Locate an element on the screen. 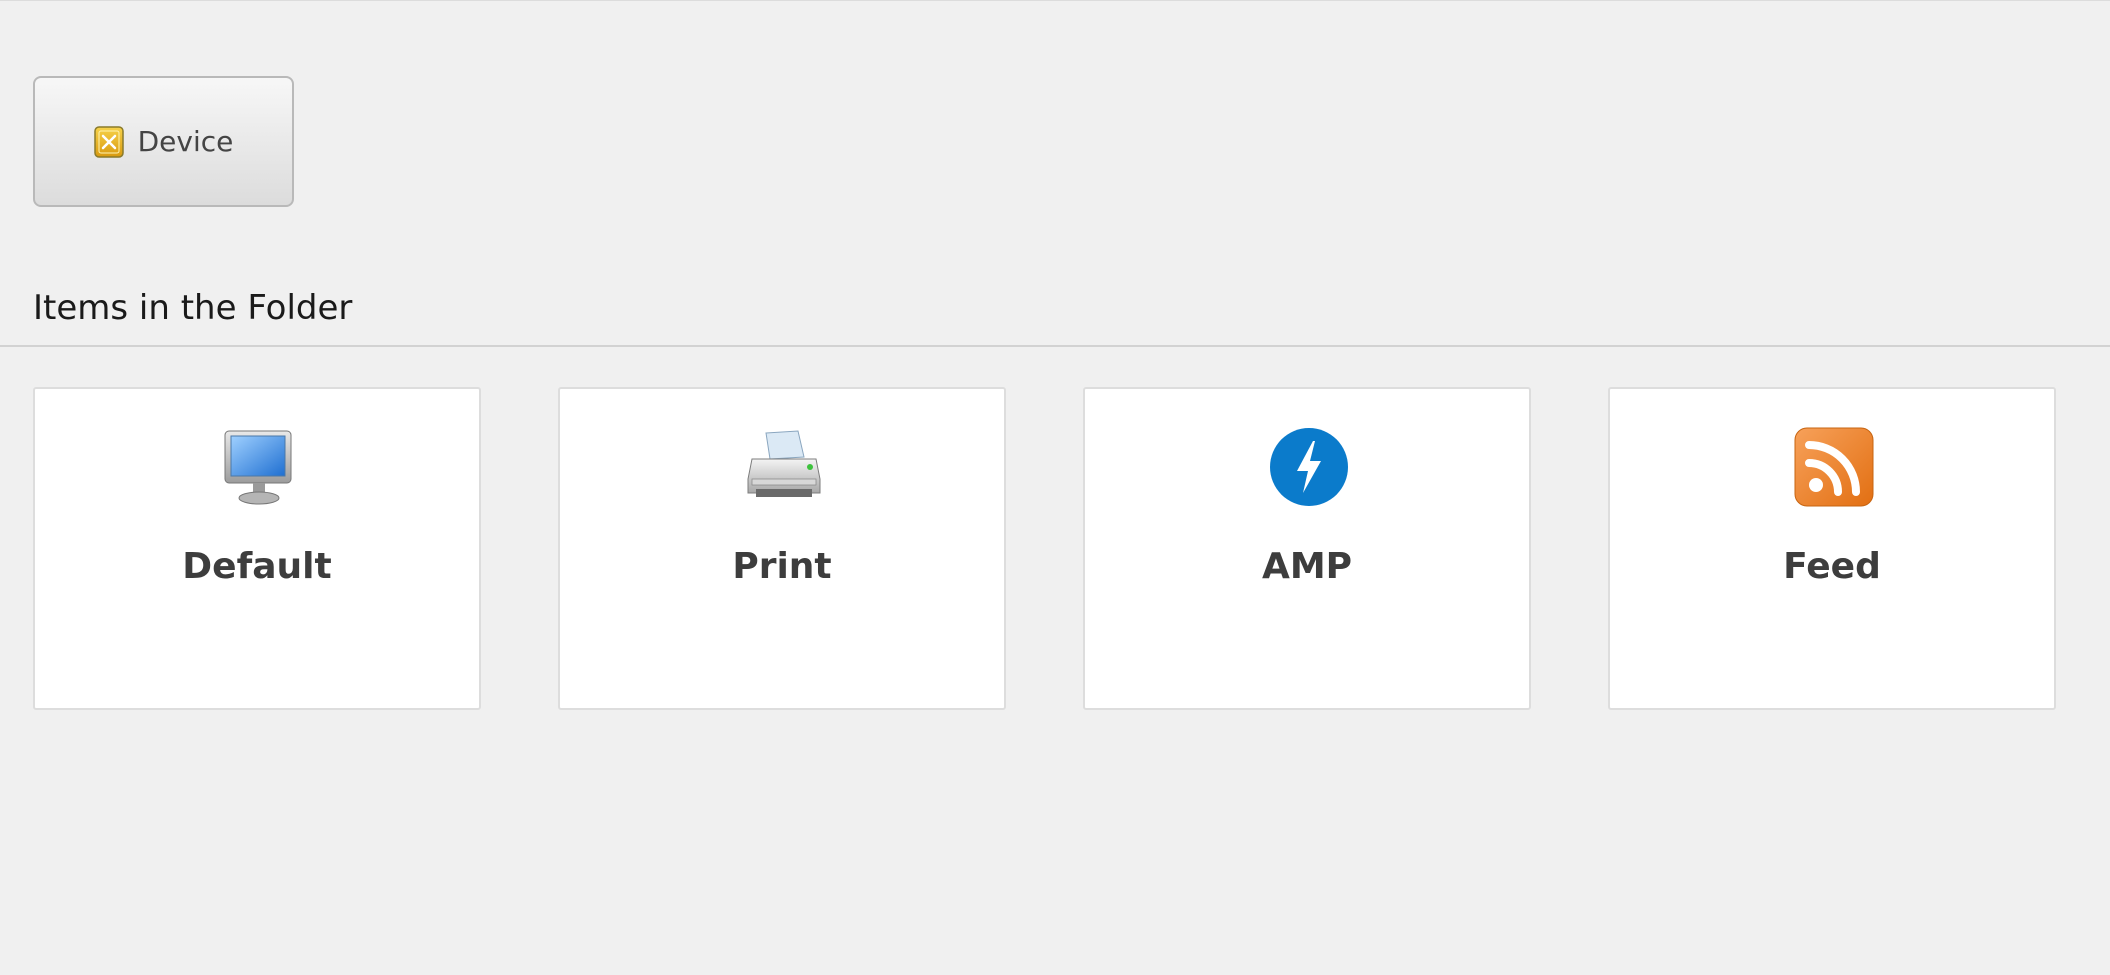  device-button: Device is located at coordinates (163, 141).